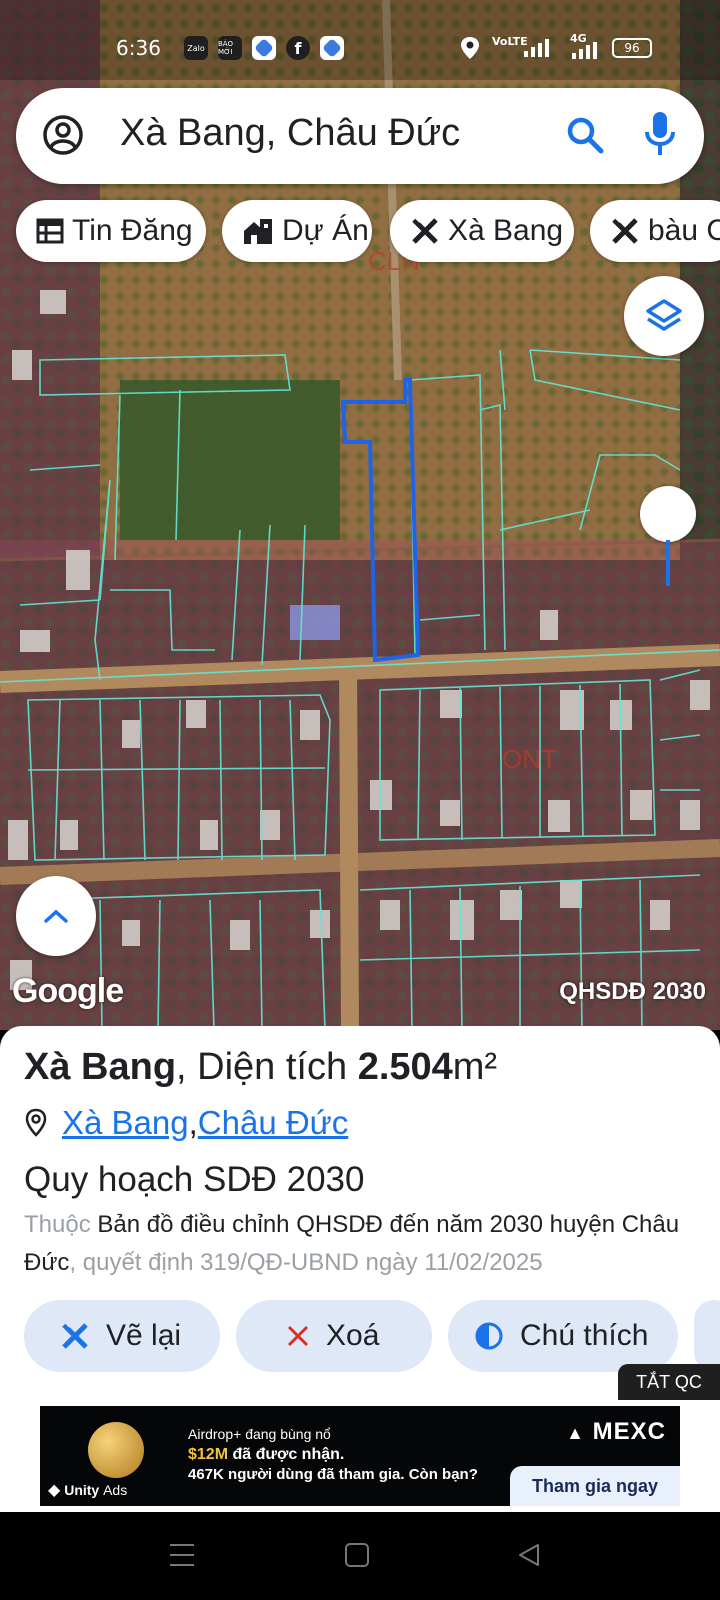  Describe the element at coordinates (475, 1067) in the screenshot. I see `area-unit: m²` at that location.